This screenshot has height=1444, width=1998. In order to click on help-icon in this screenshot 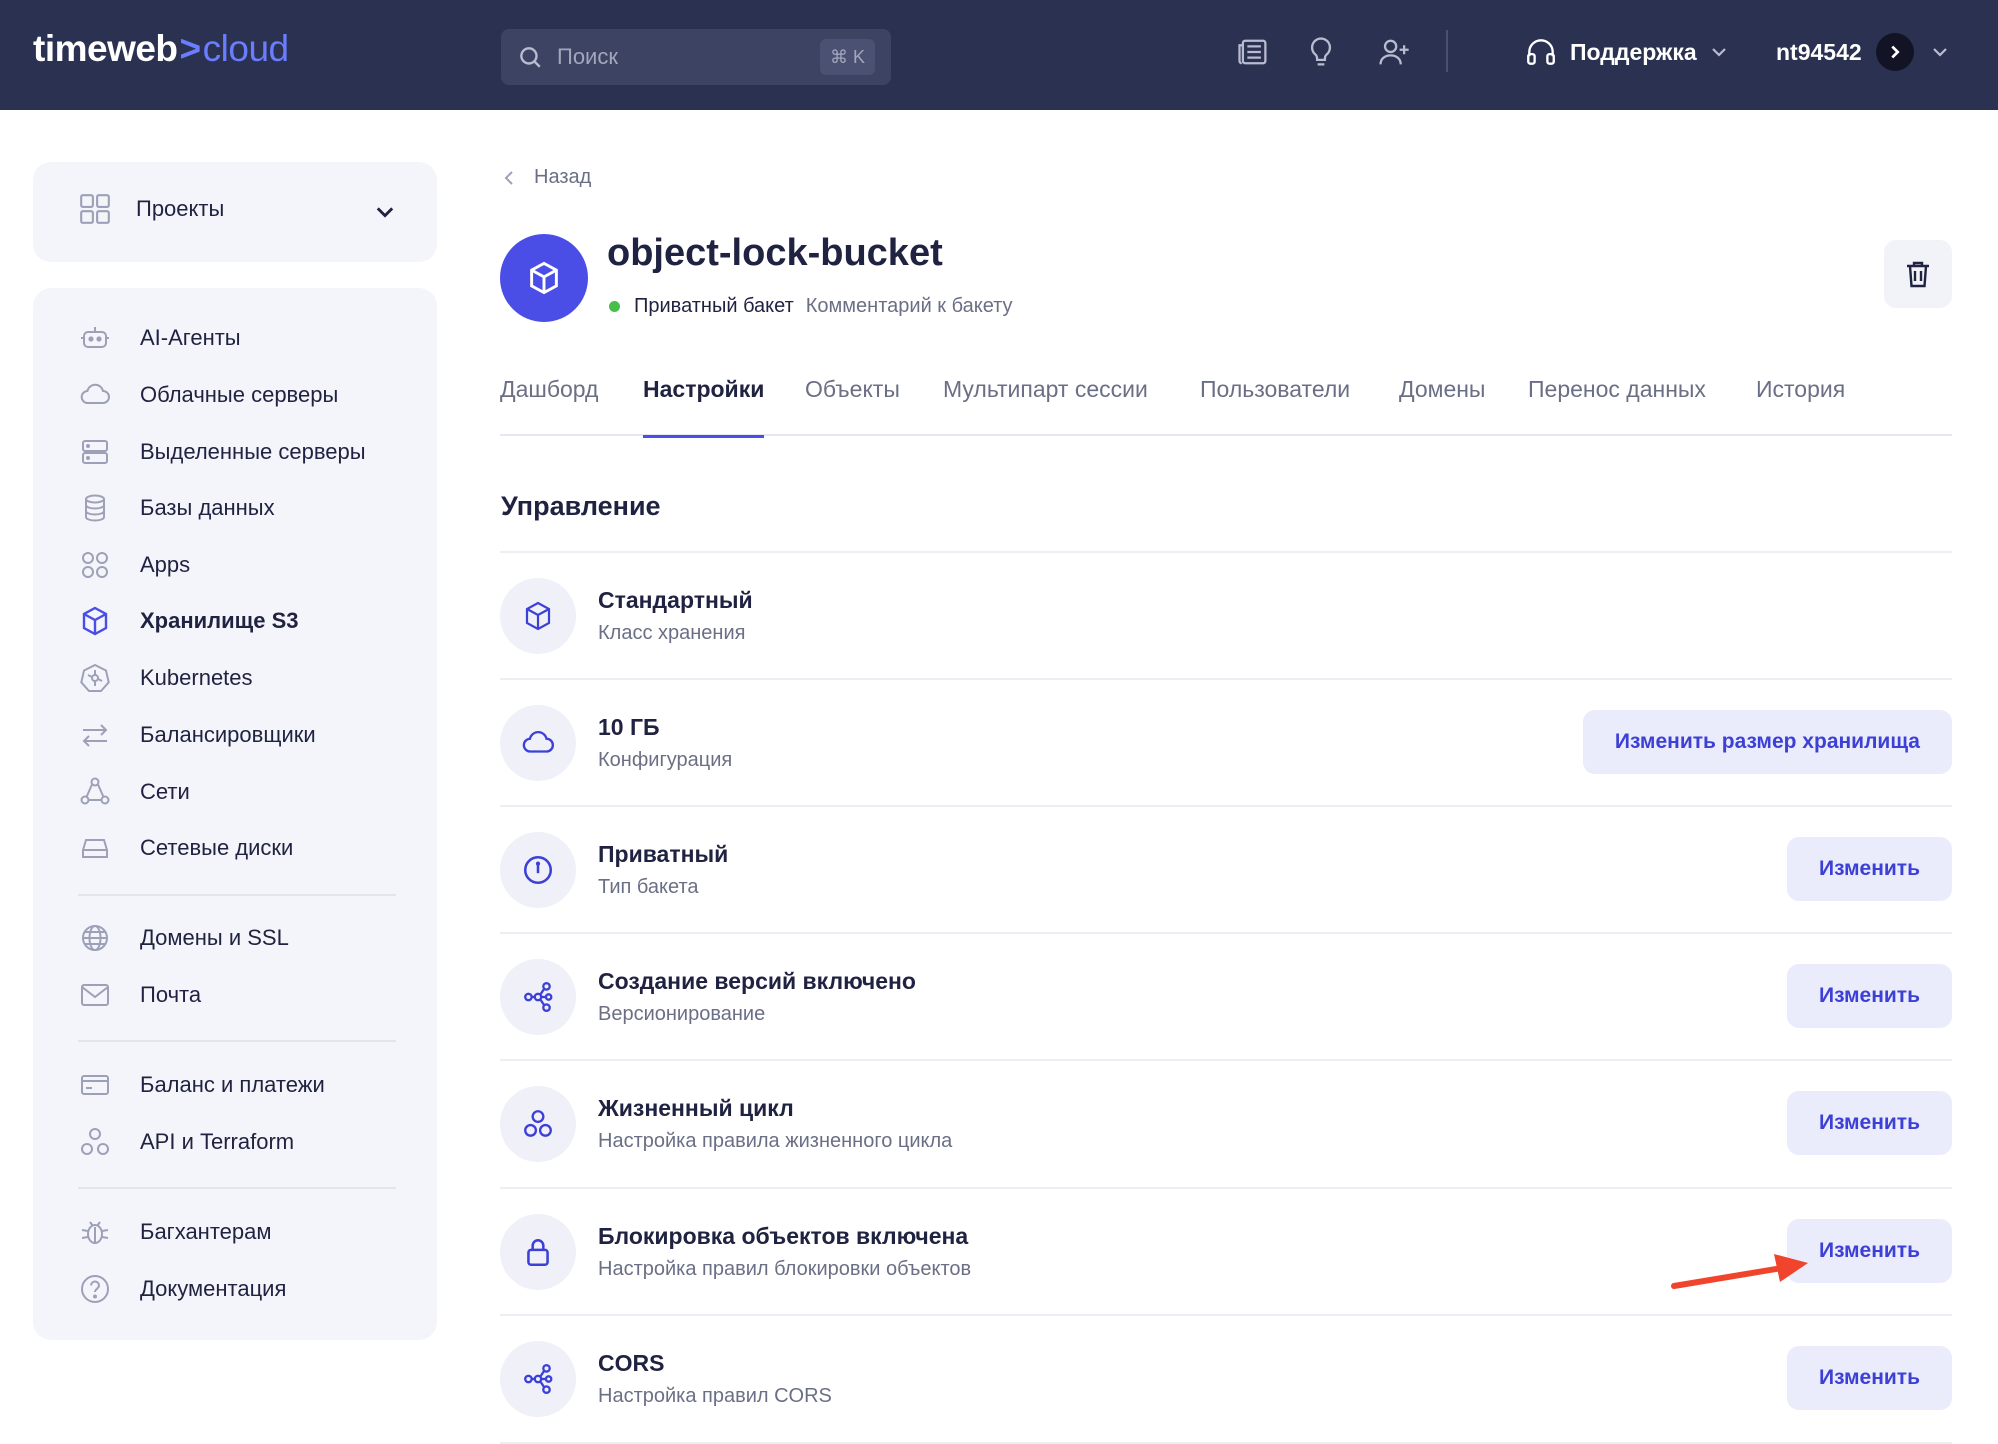, I will do `click(95, 1289)`.